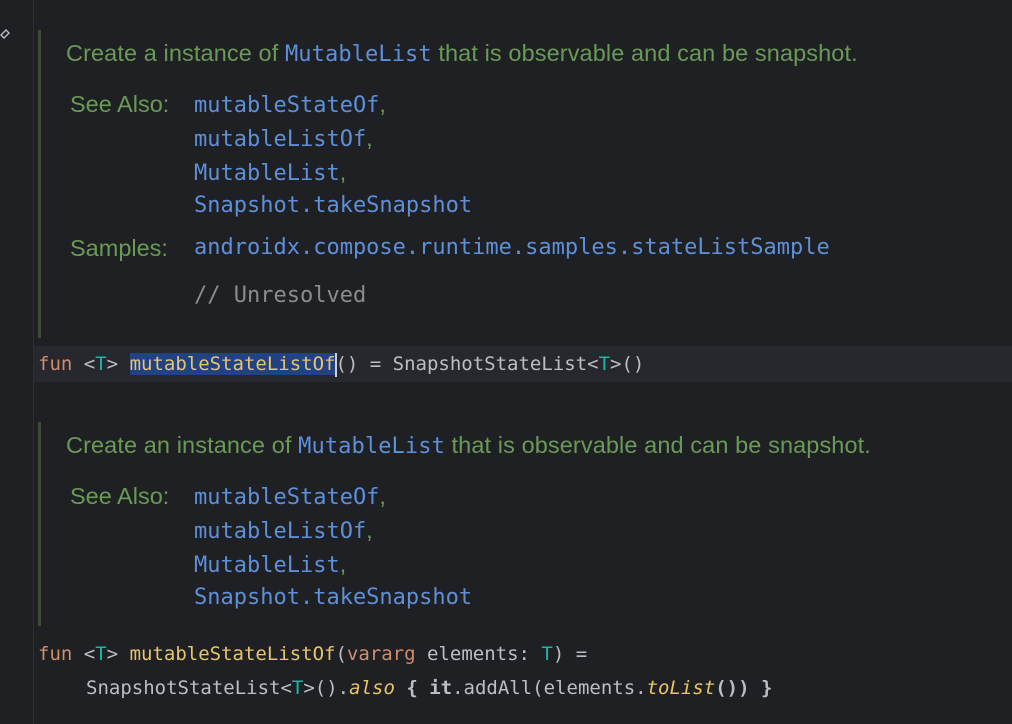  I want to click on editor-gutter, so click(17, 362).